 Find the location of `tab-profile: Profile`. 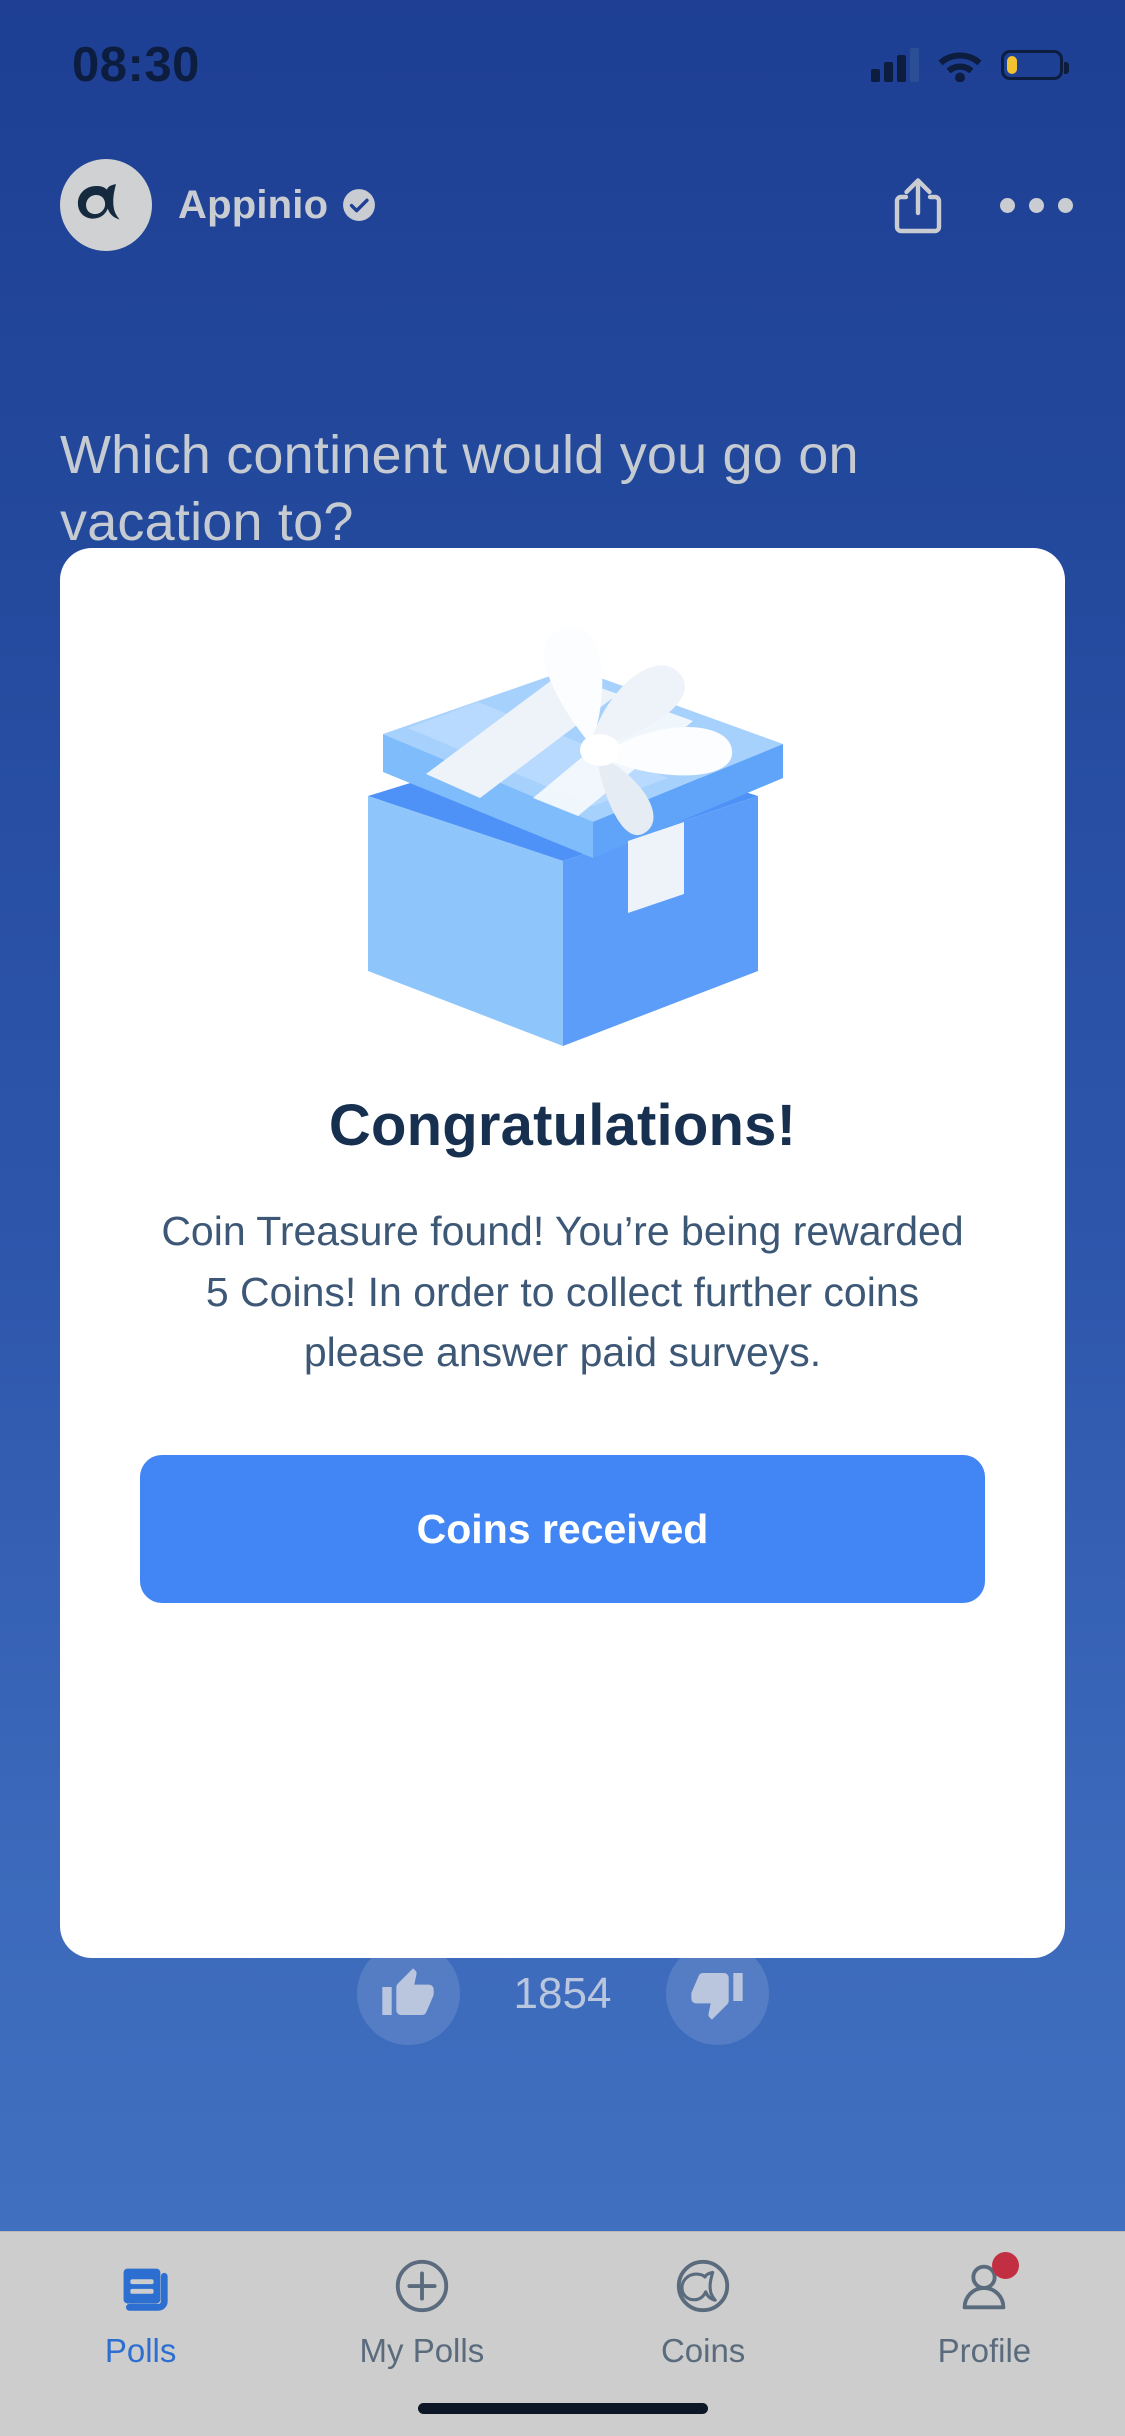

tab-profile: Profile is located at coordinates (984, 2311).